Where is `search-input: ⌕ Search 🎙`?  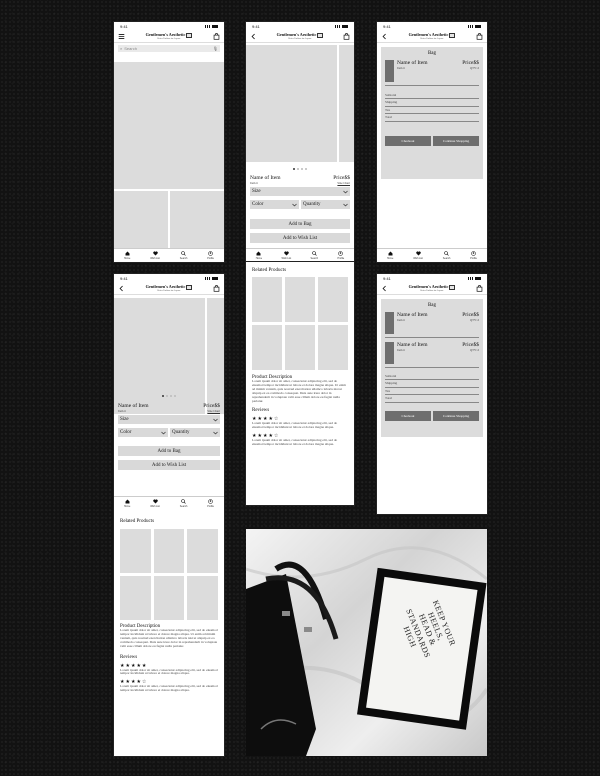
search-input: ⌕ Search 🎙 is located at coordinates (169, 48).